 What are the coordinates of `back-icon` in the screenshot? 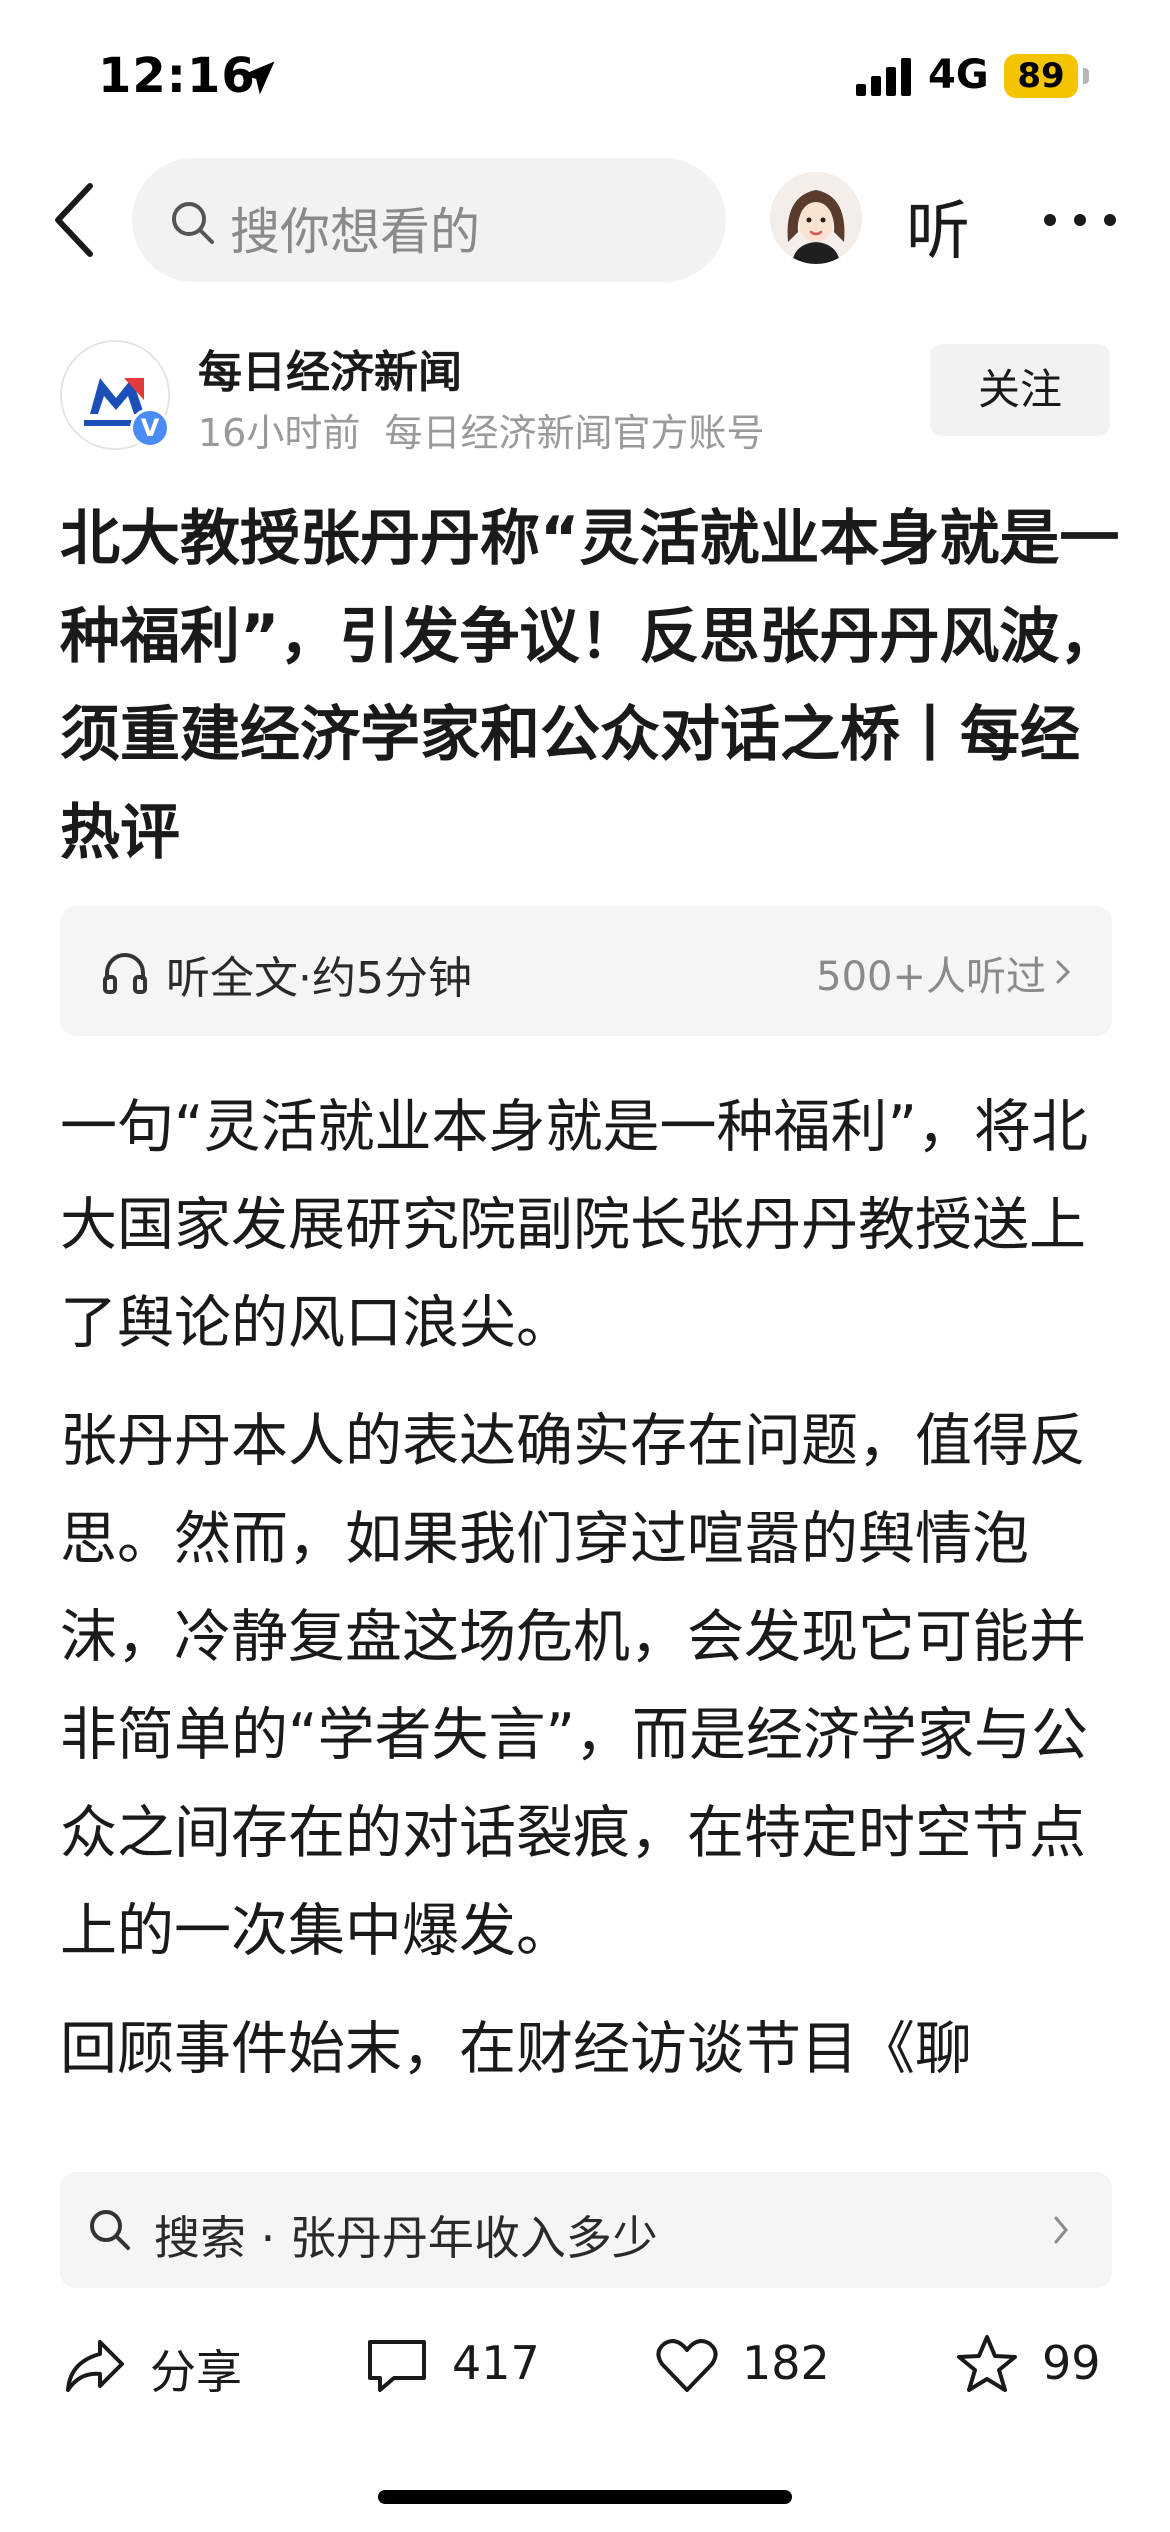 It's located at (75, 220).